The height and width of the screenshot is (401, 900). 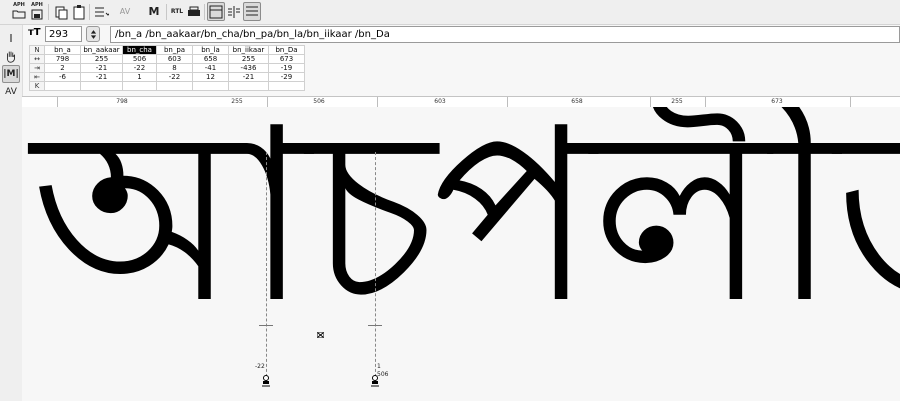 I want to click on width-row: ↔ 798 255 506 603 658 255 673, so click(x=167, y=59).